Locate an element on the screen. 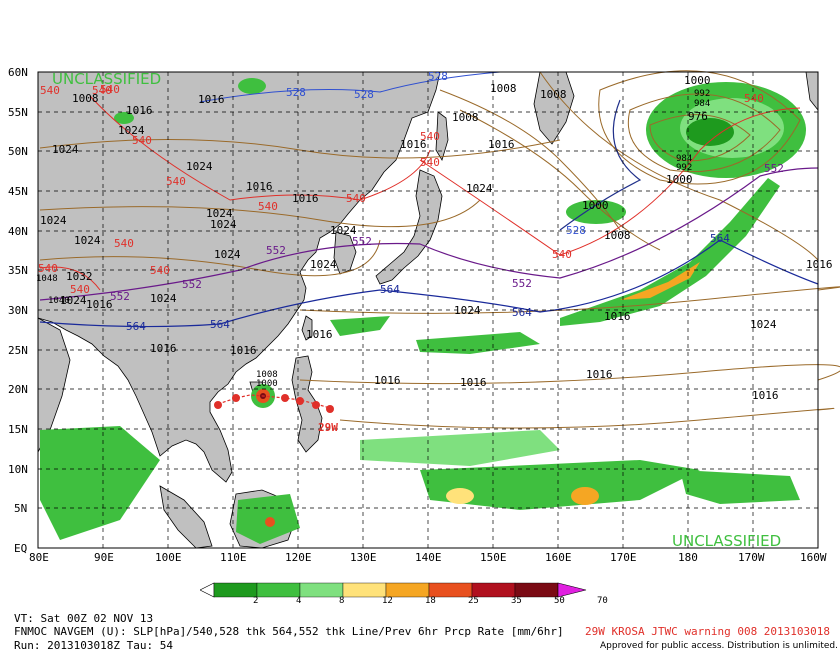 The image size is (840, 660). lon-label: 130E is located at coordinates (363, 557).